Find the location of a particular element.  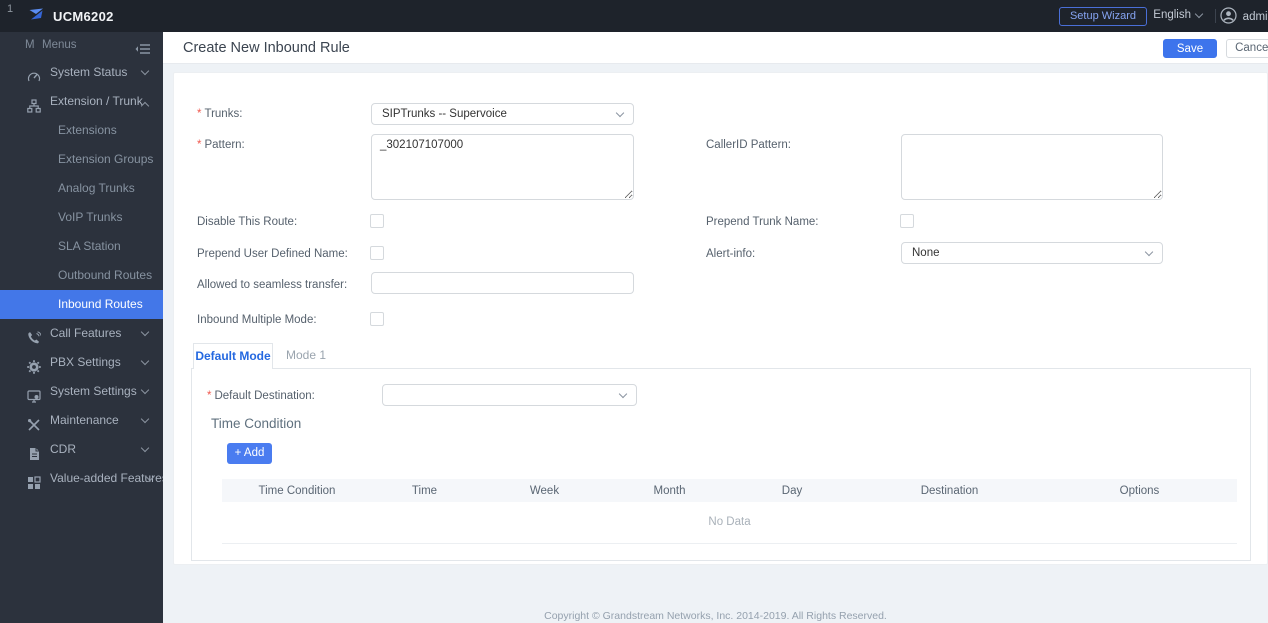

avatar-icon is located at coordinates (1228, 17).